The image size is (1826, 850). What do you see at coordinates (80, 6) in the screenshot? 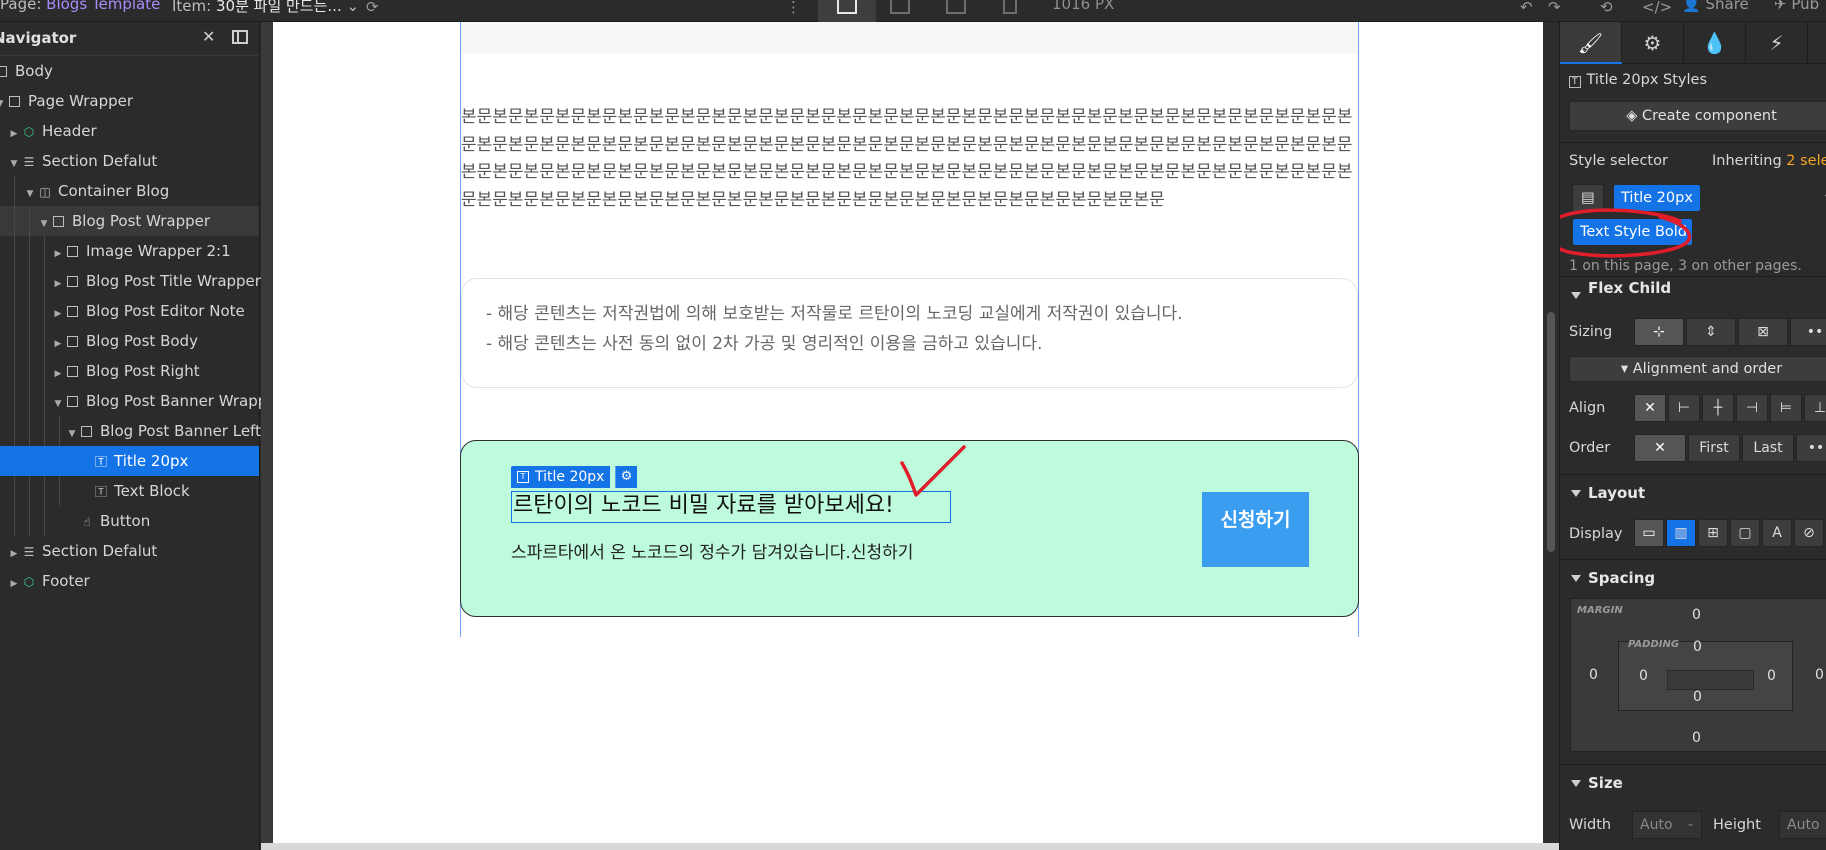
I see `page-selector: Page: Blogs Template` at bounding box center [80, 6].